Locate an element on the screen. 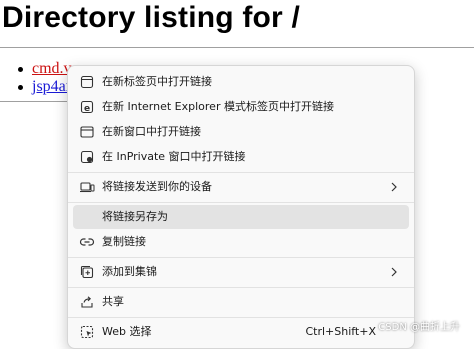 The height and width of the screenshot is (349, 474). file-link-cmd: cmd.v is located at coordinates (52, 69).